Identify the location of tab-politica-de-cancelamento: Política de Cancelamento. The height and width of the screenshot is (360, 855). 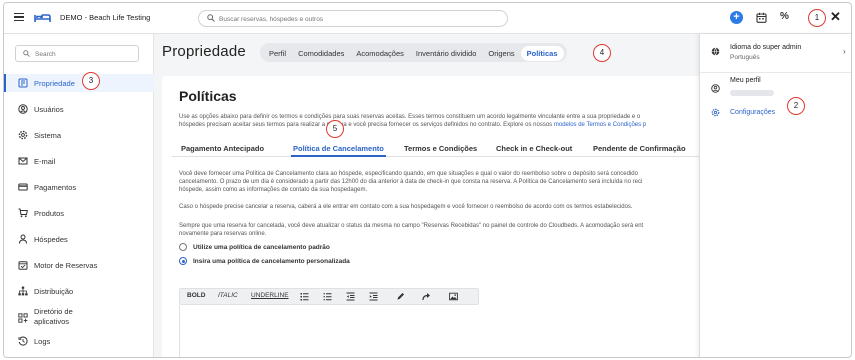
(338, 150).